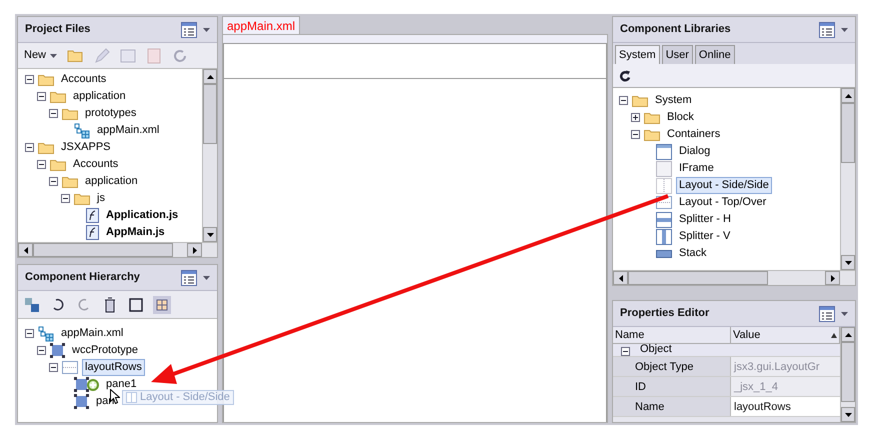 Image resolution: width=869 pixels, height=435 pixels. Describe the element at coordinates (105, 350) in the screenshot. I see `tree-item: wccPrototype` at that location.